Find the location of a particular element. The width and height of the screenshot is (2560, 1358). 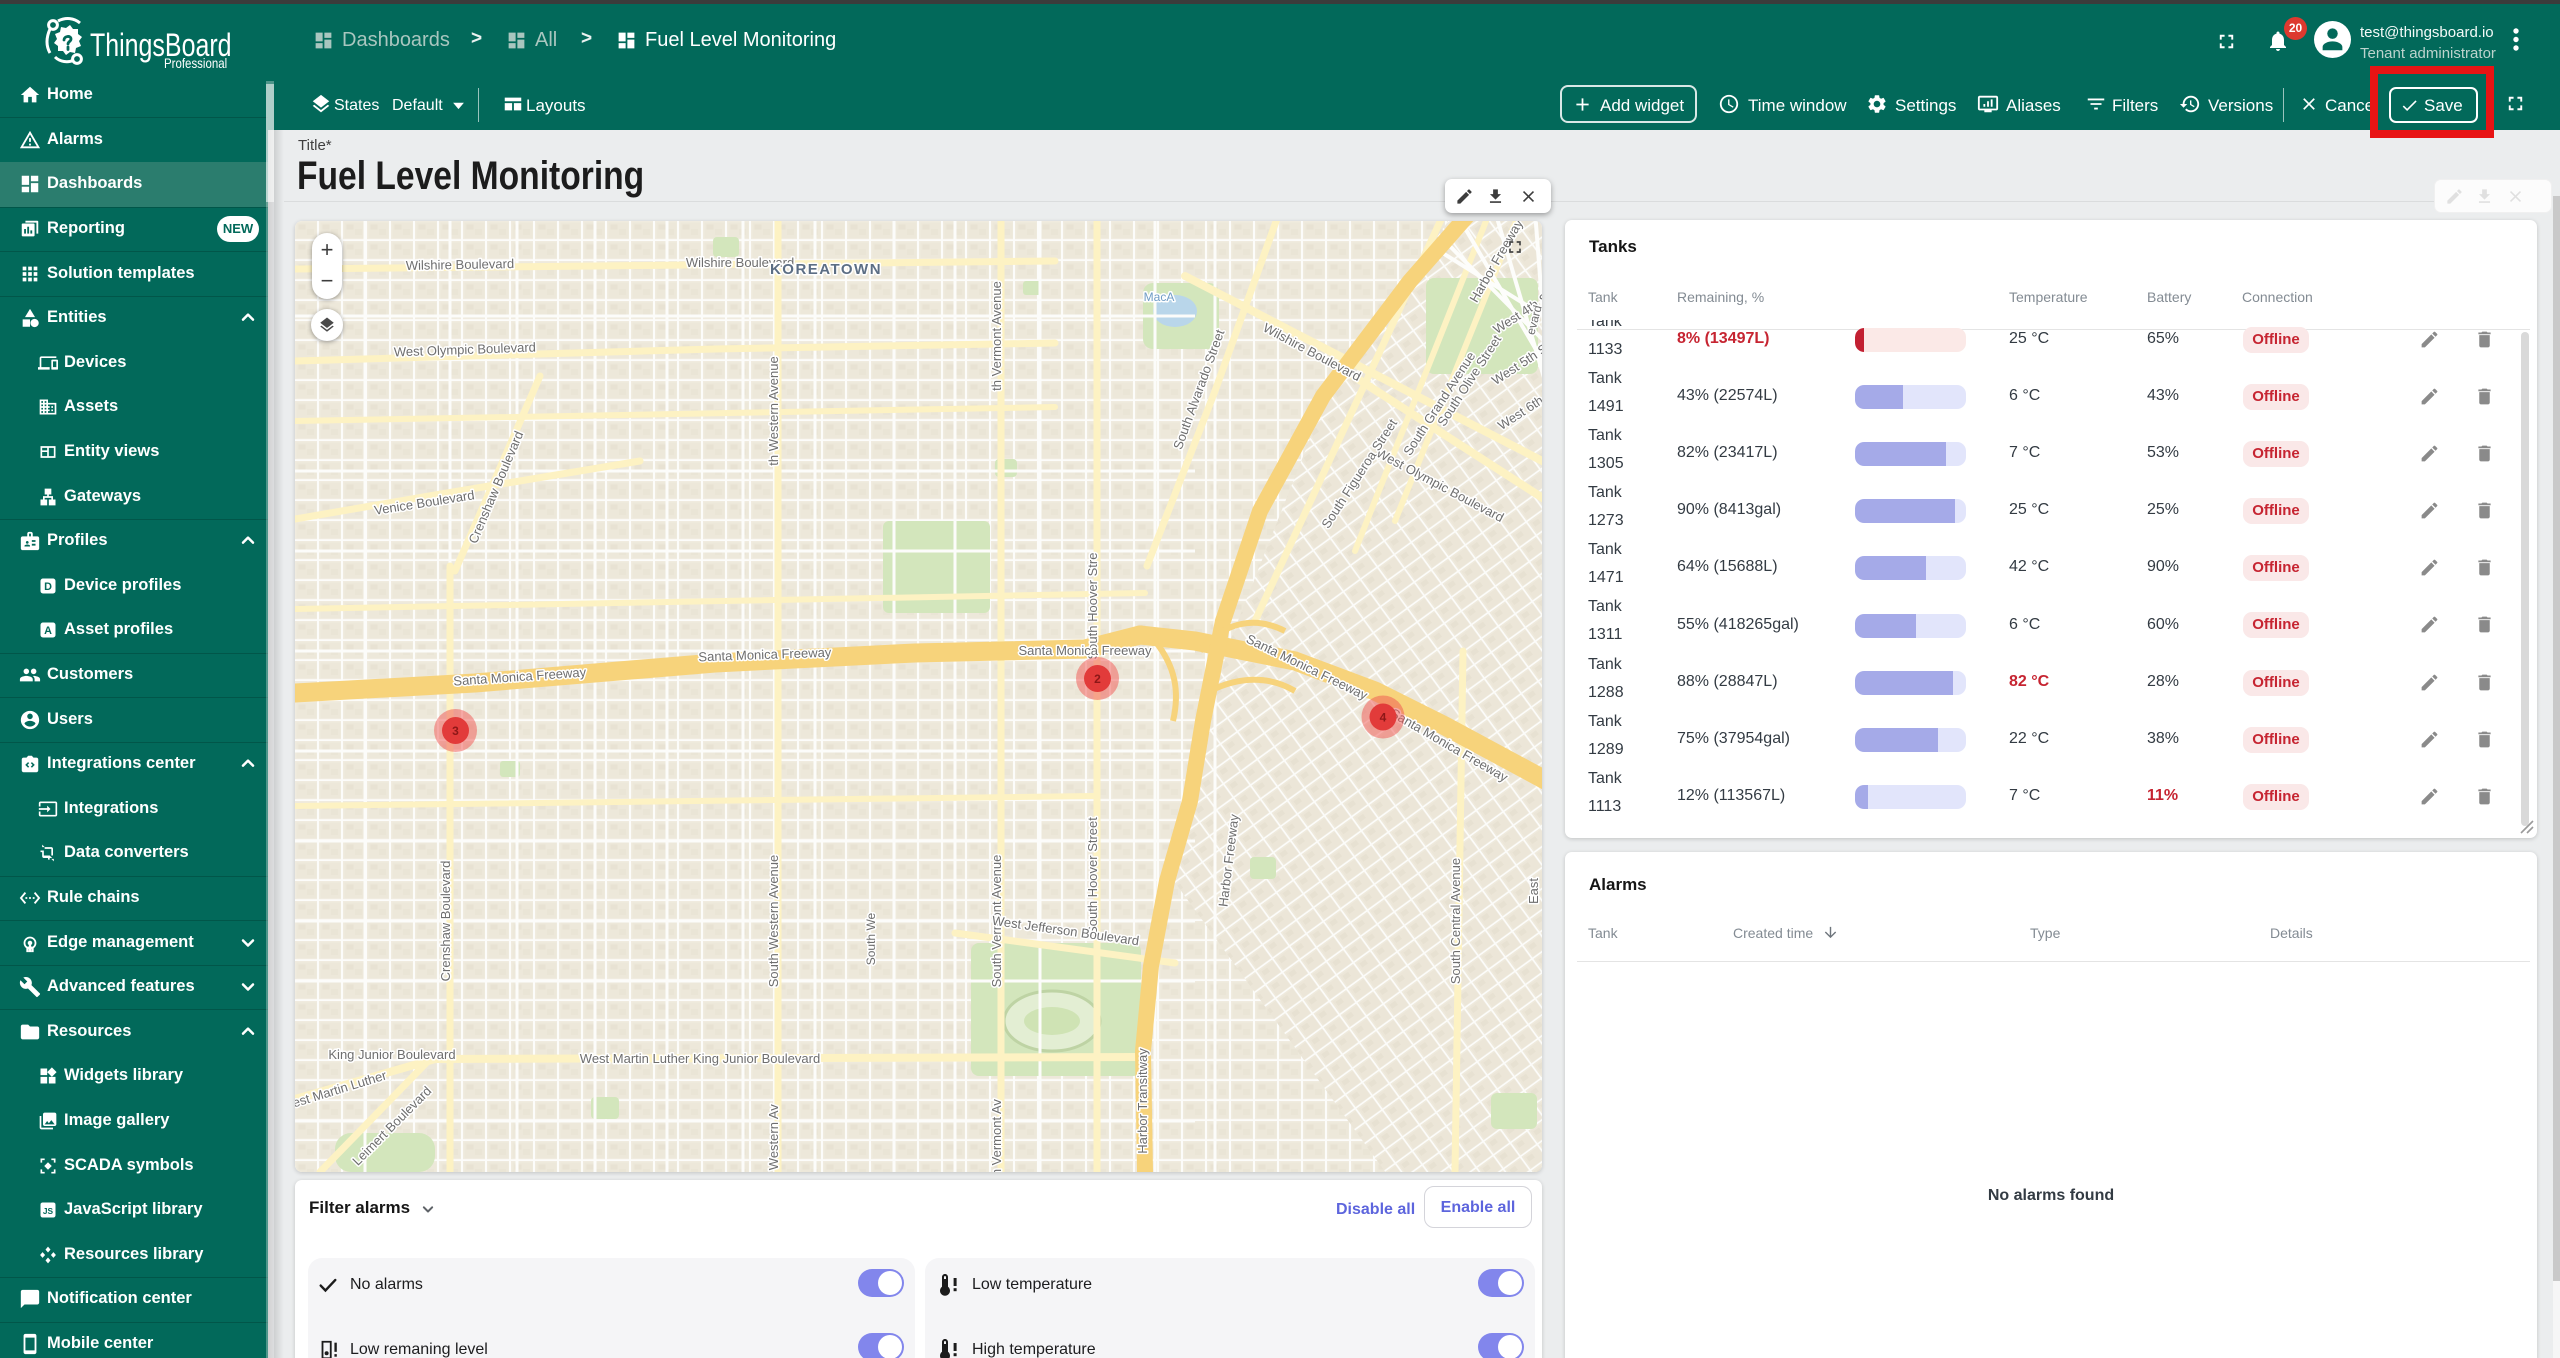

svg-text: Crenshaw Boulevard is located at coordinates (445, 921).